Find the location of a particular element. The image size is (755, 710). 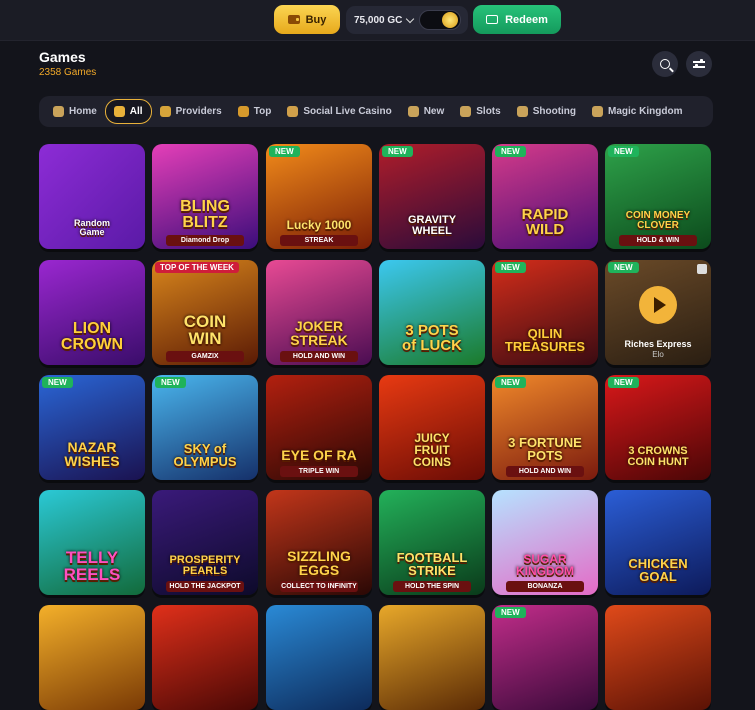

game-name: JUICY FRUIT COINS is located at coordinates (431, 450).